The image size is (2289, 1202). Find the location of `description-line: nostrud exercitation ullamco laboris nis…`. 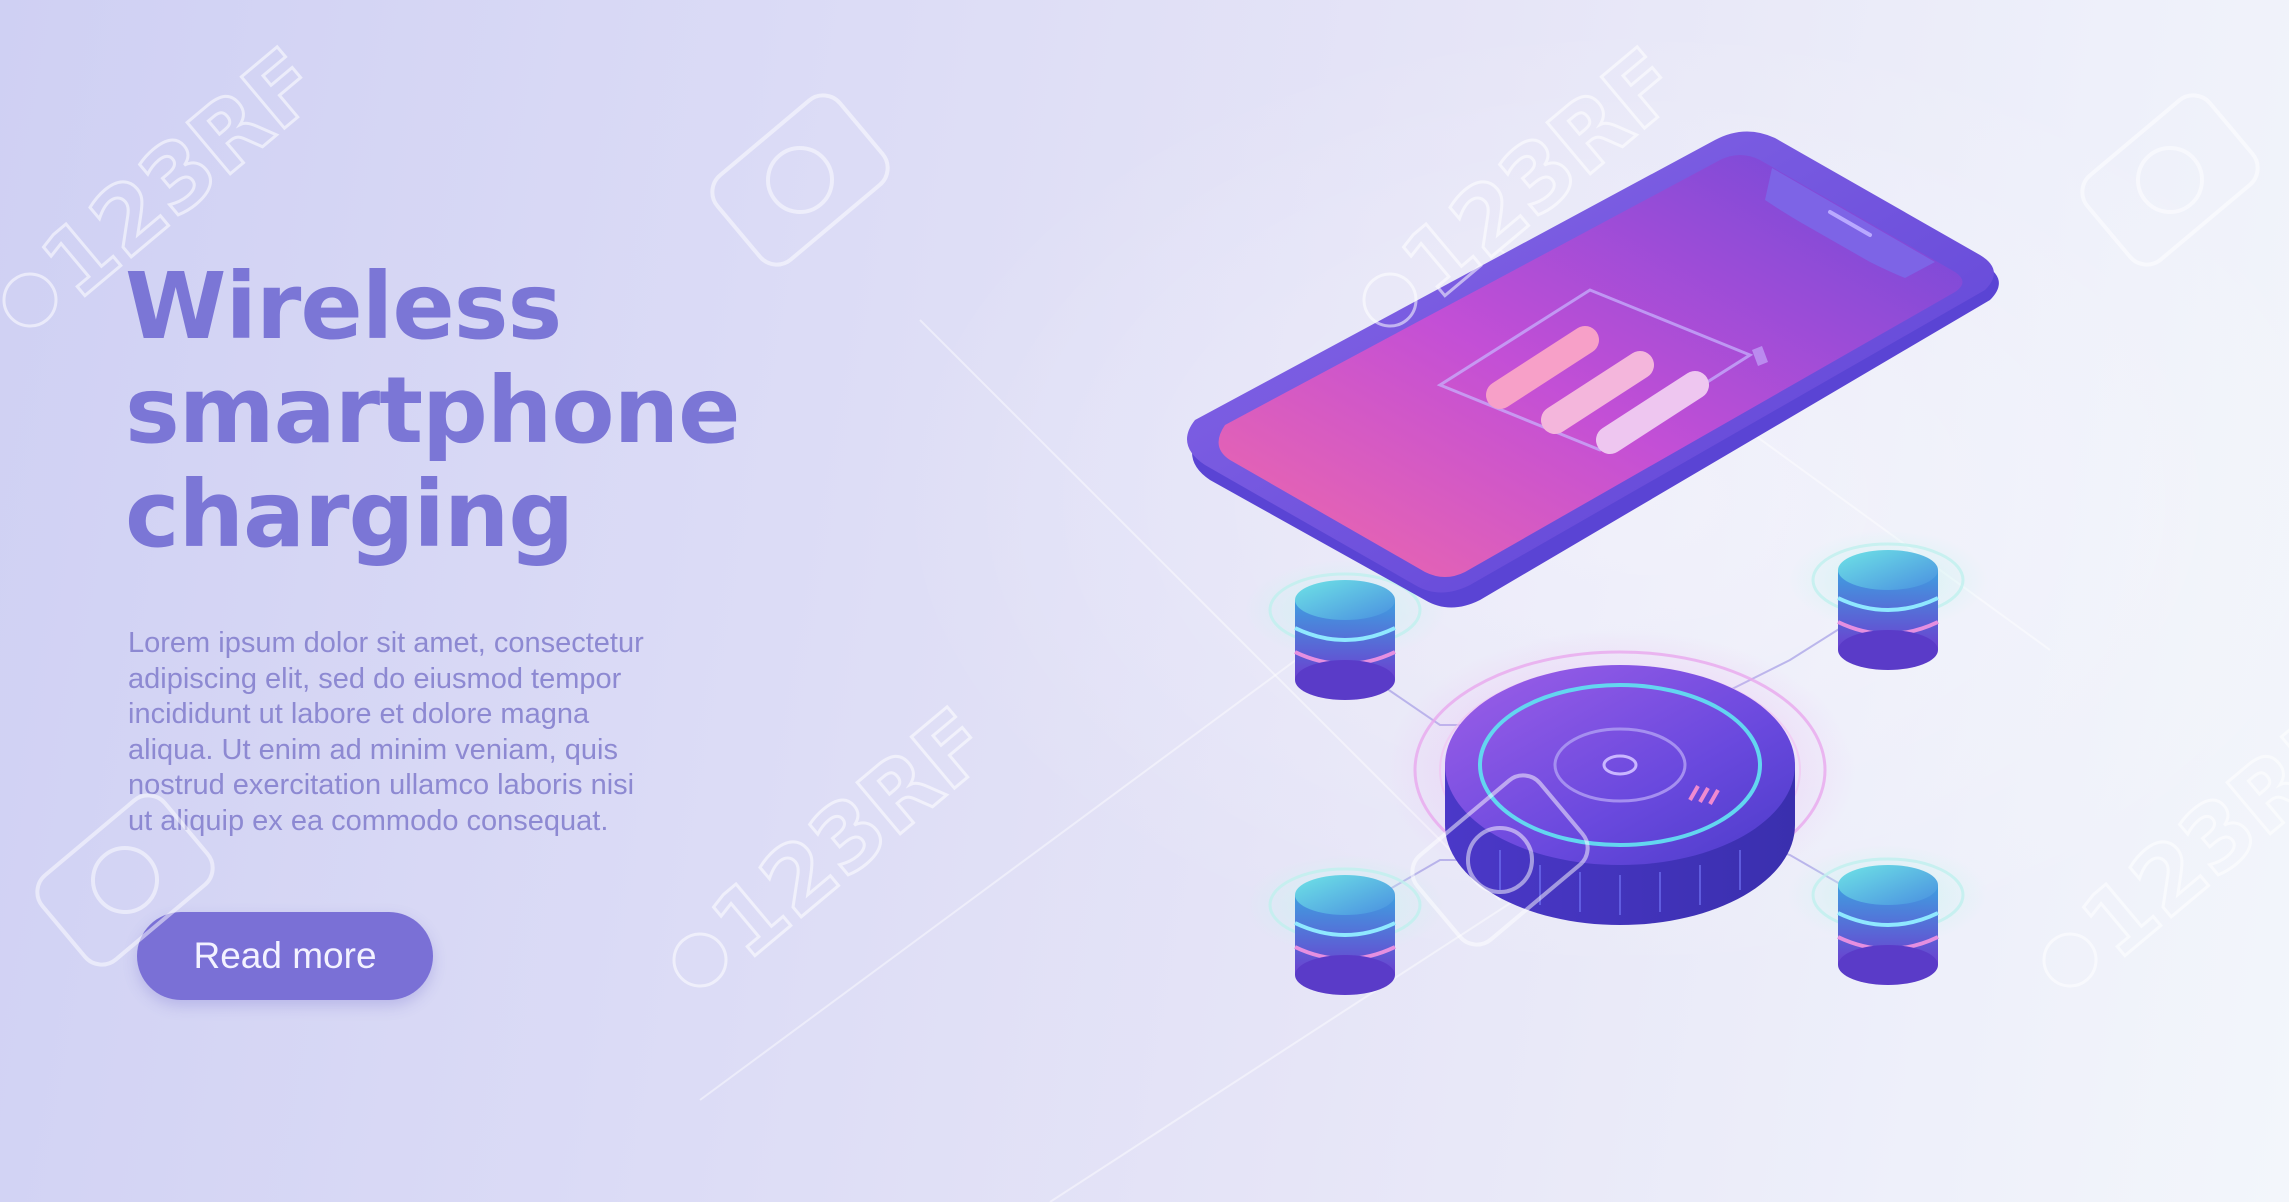

description-line: nostrud exercitation ullamco laboris nis… is located at coordinates (381, 785).